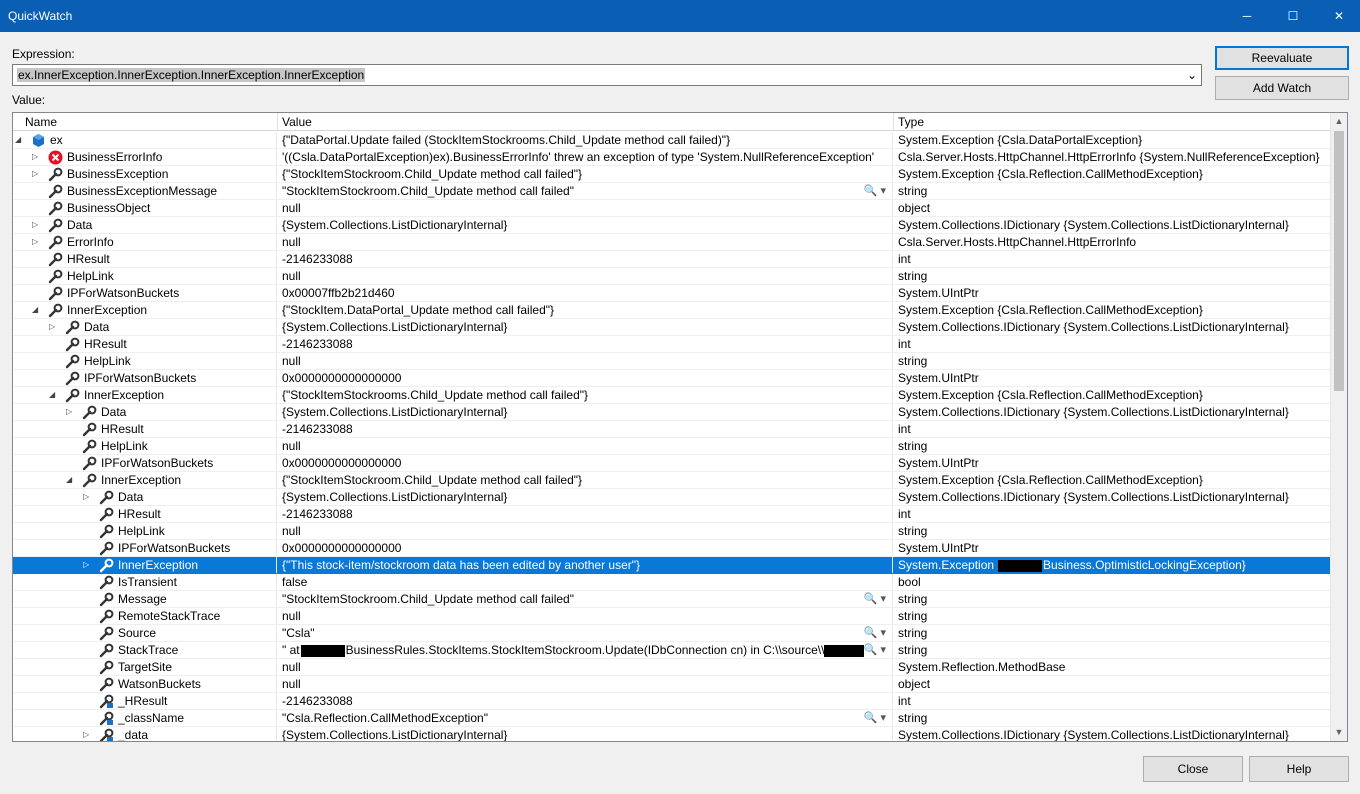  What do you see at coordinates (149, 122) in the screenshot?
I see `column-header-name: Name` at bounding box center [149, 122].